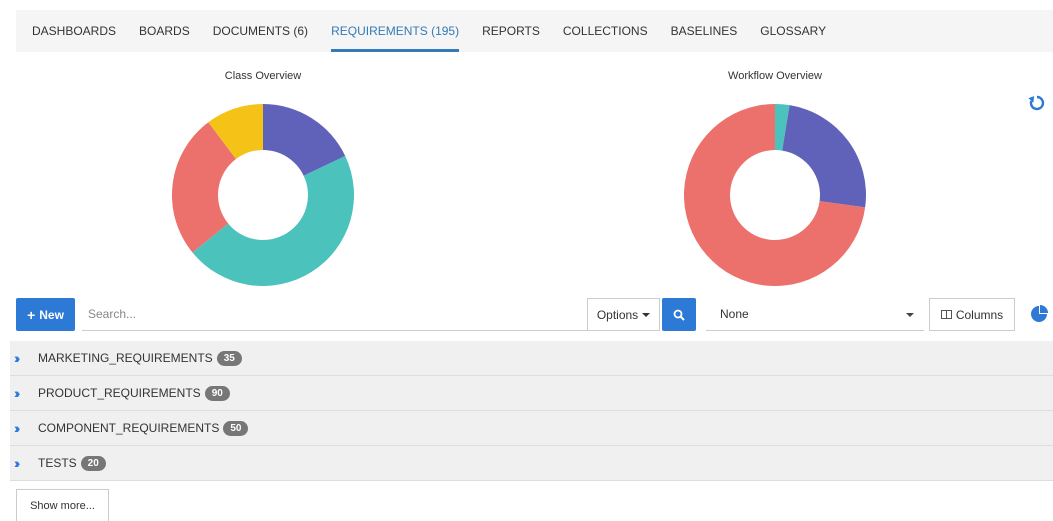 This screenshot has height=521, width=1053. What do you see at coordinates (979, 314) in the screenshot?
I see `columns-label: Columns` at bounding box center [979, 314].